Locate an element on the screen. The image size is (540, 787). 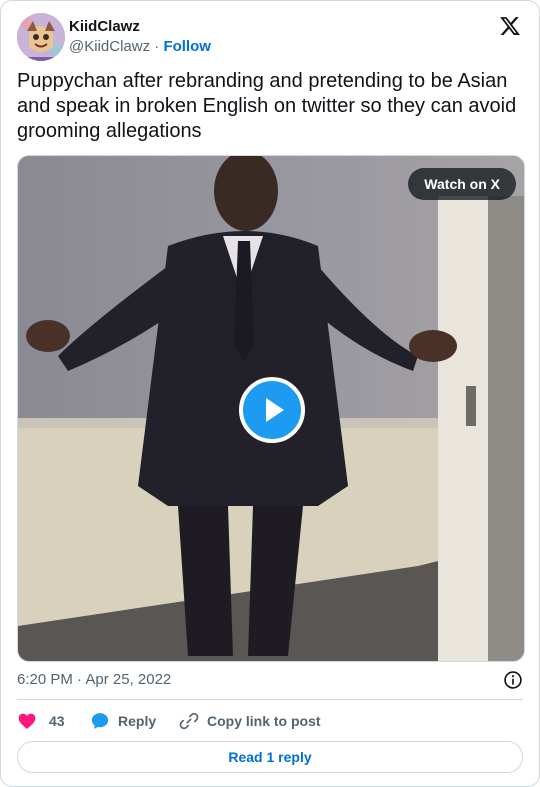
avatar is located at coordinates (41, 37).